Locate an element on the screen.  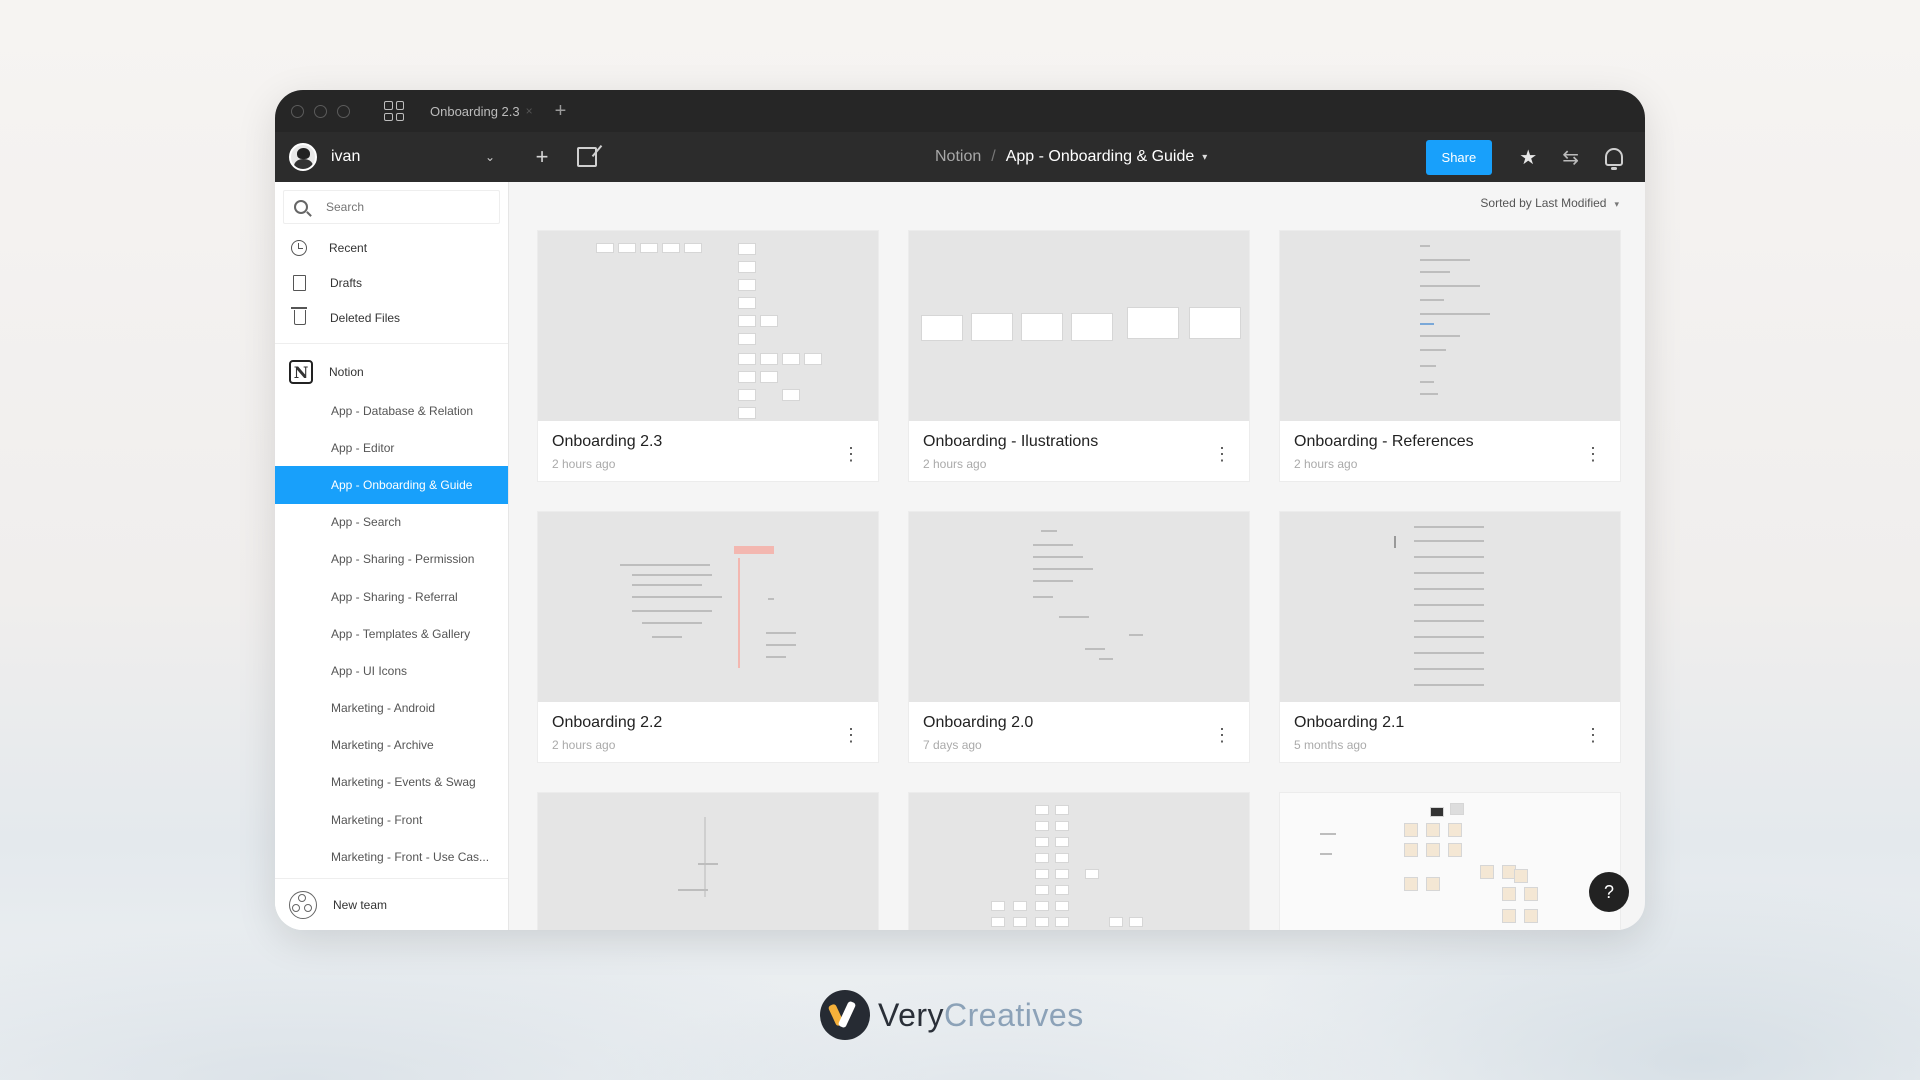
notion-logo-icon: N is located at coordinates (301, 372).